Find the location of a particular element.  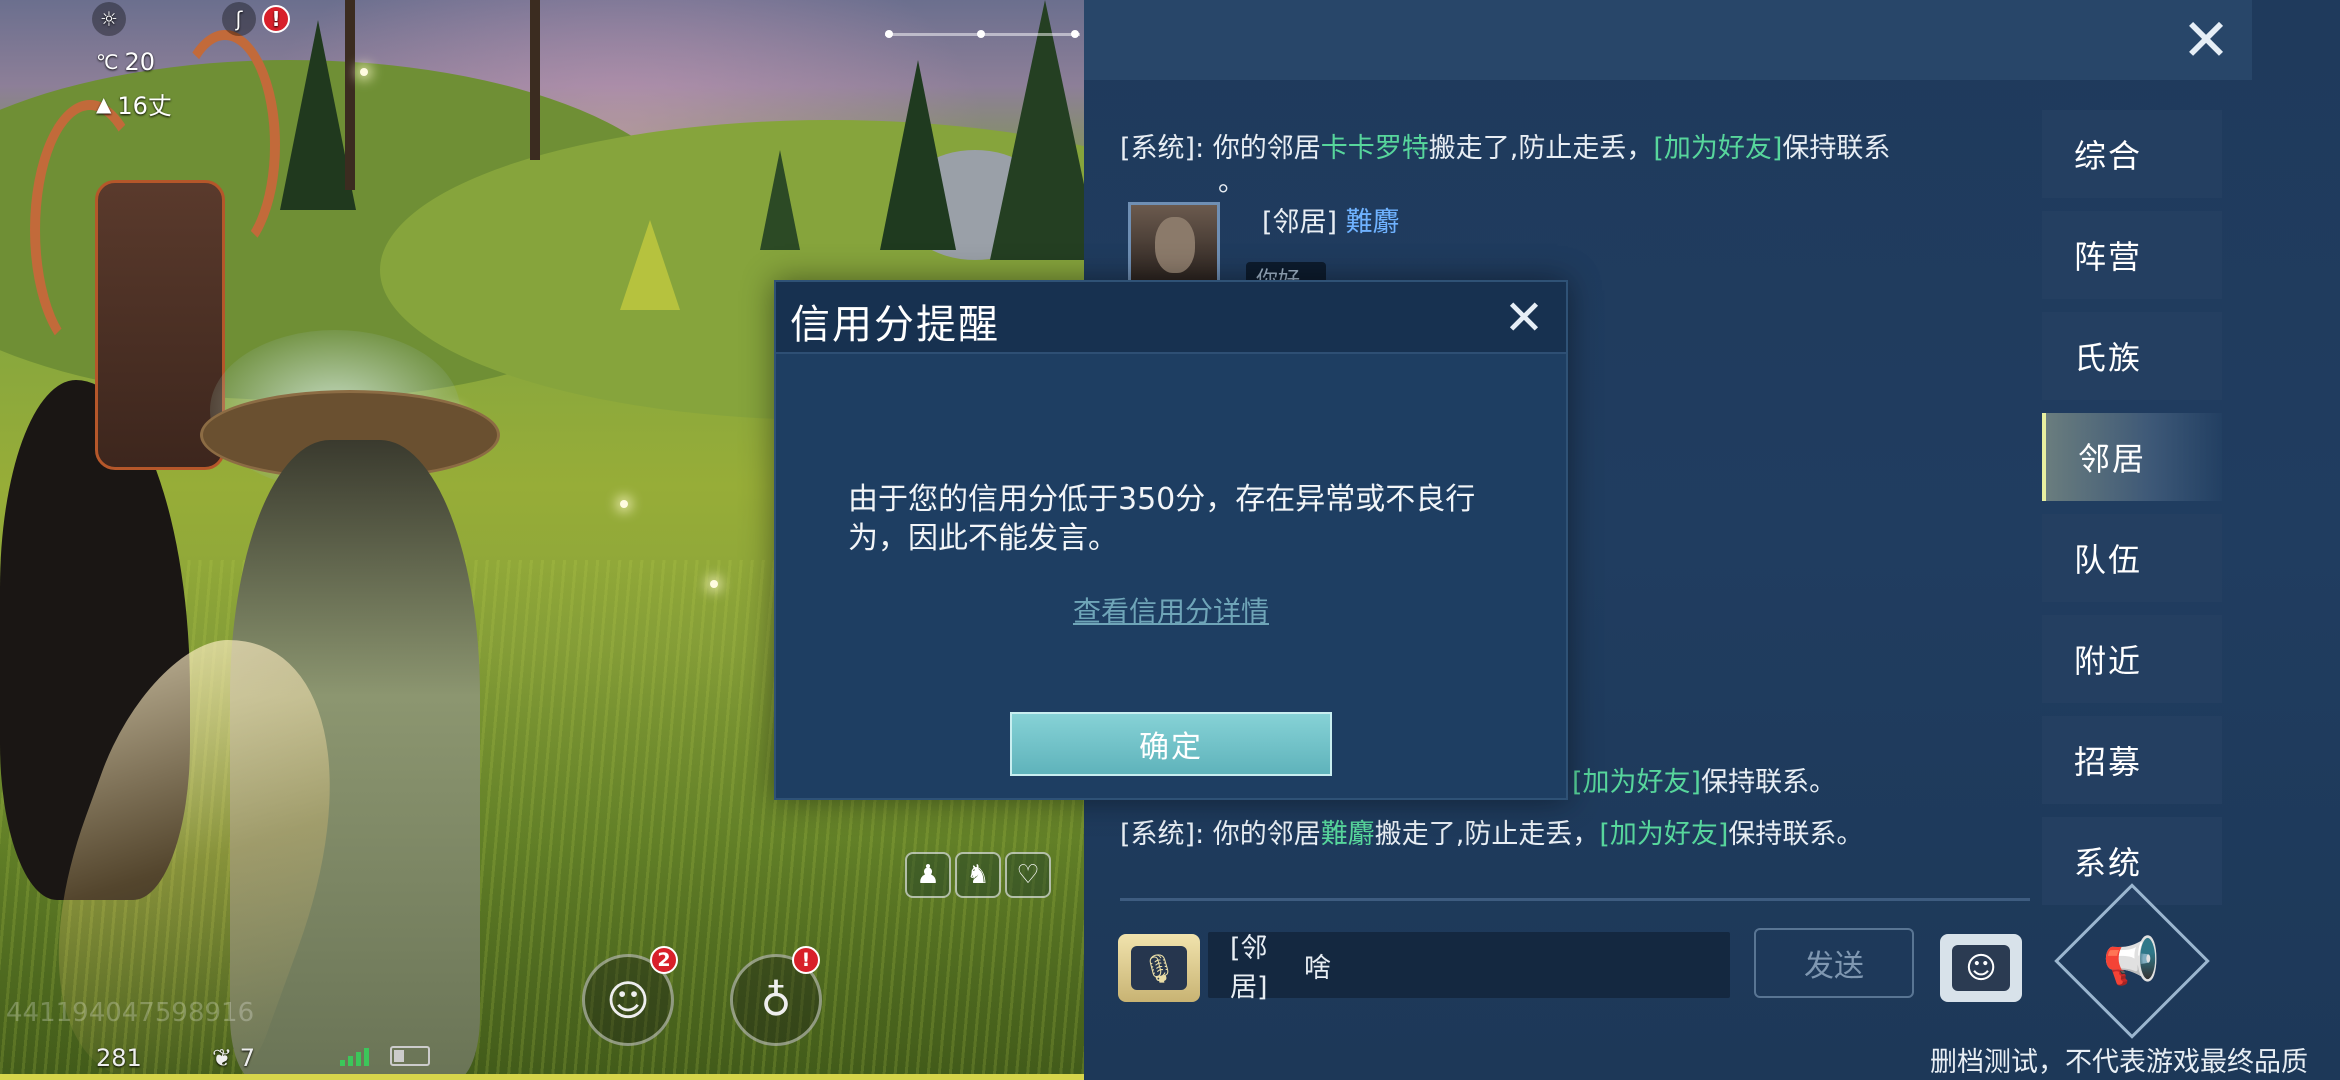

sun-icon: ☼ is located at coordinates (109, 19).